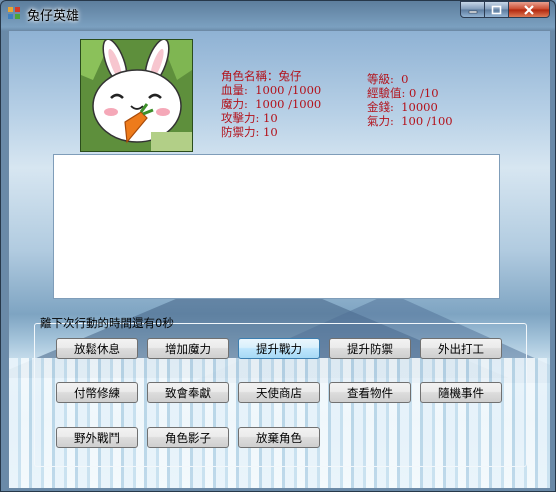  I want to click on character-avatar, so click(136, 95).